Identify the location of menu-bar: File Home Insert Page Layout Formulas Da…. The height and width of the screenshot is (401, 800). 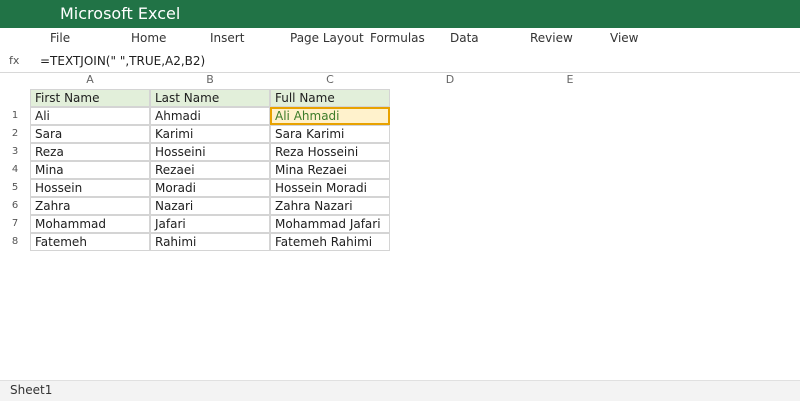
(400, 39).